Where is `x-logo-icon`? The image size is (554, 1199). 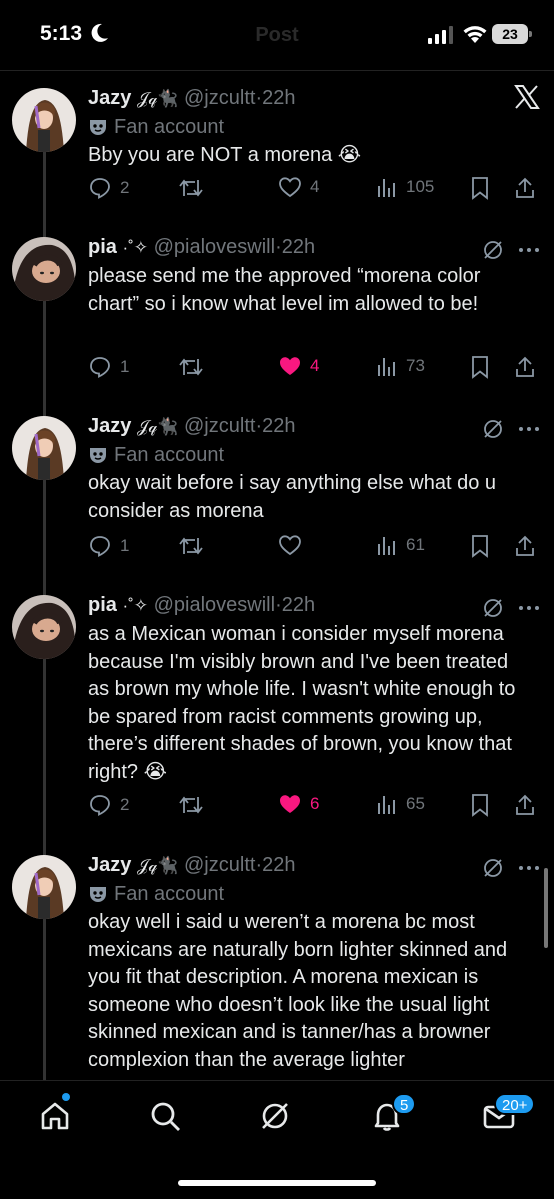
x-logo-icon is located at coordinates (527, 97).